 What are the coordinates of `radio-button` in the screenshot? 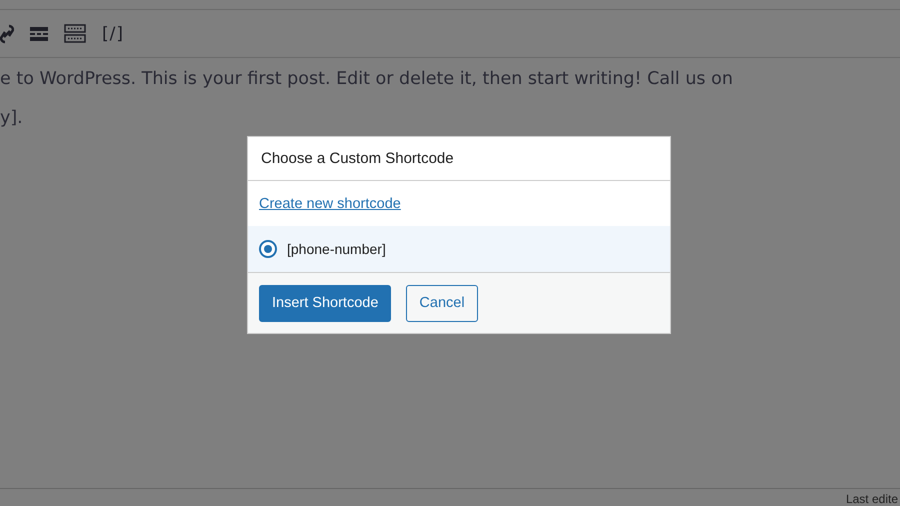 It's located at (268, 249).